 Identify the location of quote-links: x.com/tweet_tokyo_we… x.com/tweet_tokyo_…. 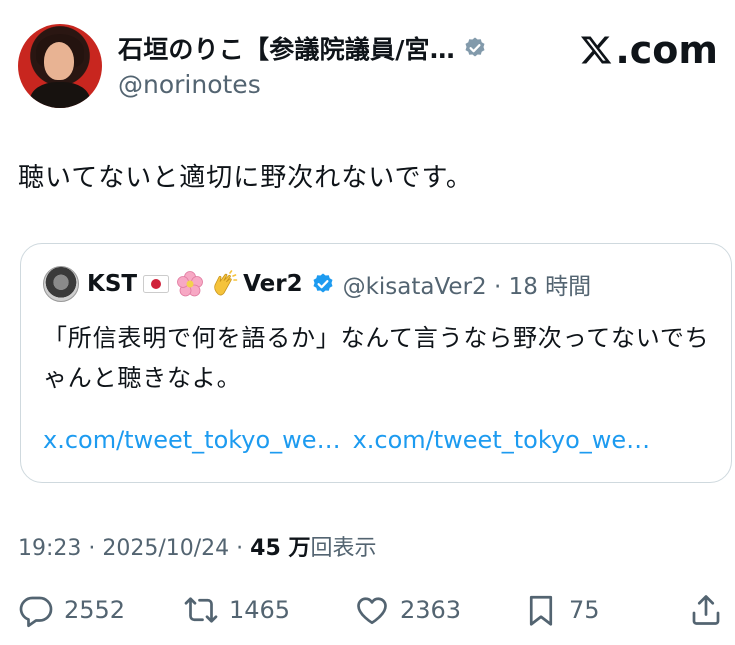
(346, 440).